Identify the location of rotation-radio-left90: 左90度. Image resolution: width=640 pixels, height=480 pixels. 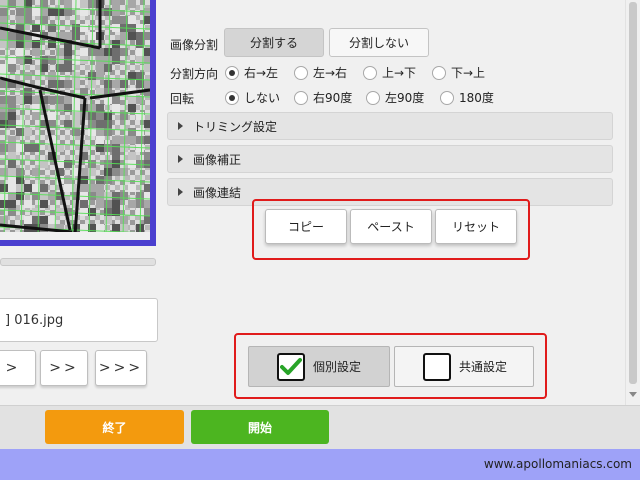
(395, 97).